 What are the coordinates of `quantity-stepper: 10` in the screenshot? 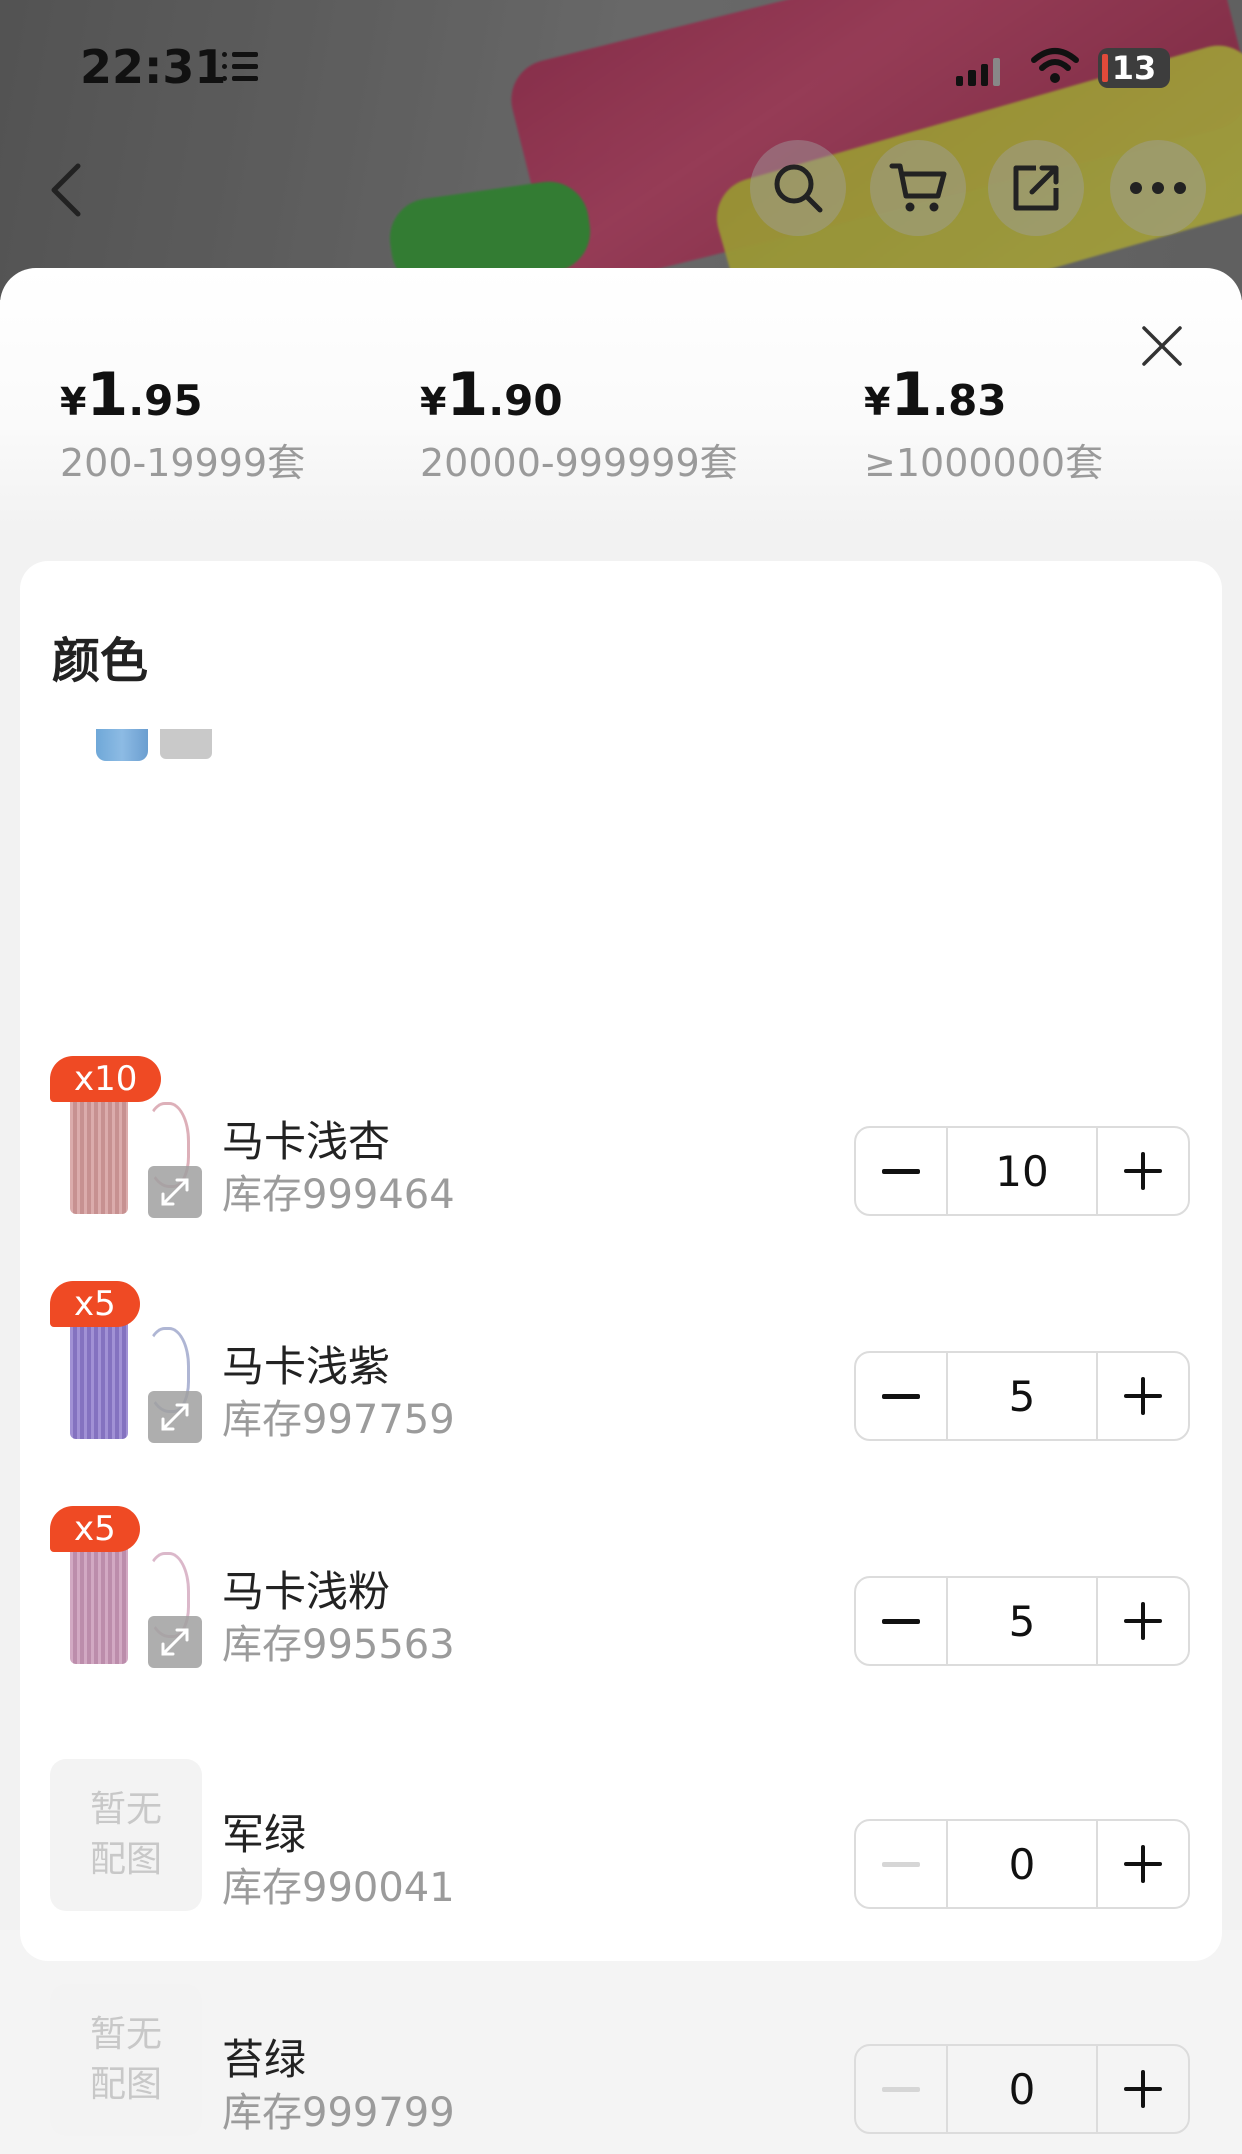 It's located at (1022, 1171).